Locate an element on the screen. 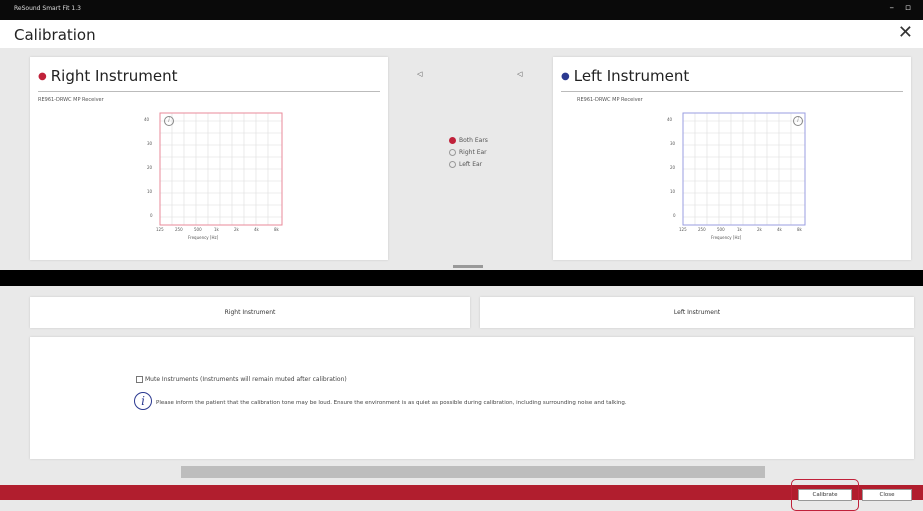 The image size is (923, 511). window-controls: – ▫ is located at coordinates (902, 8).